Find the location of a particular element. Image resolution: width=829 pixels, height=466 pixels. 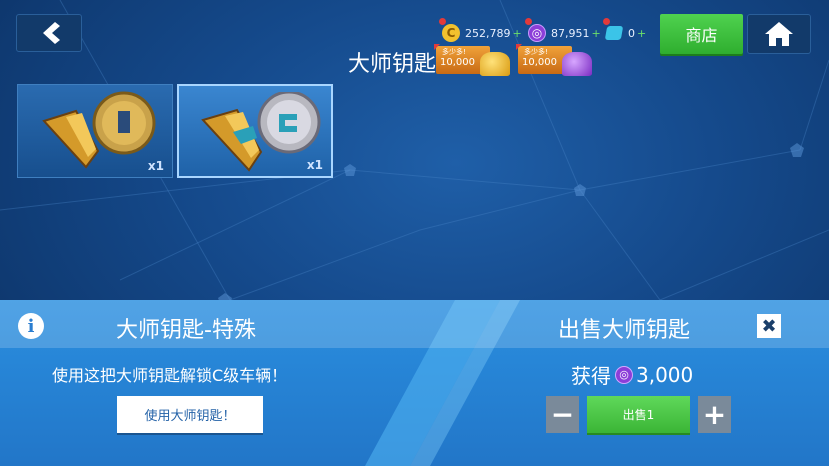

earn-amount: 3,000 is located at coordinates (665, 374).